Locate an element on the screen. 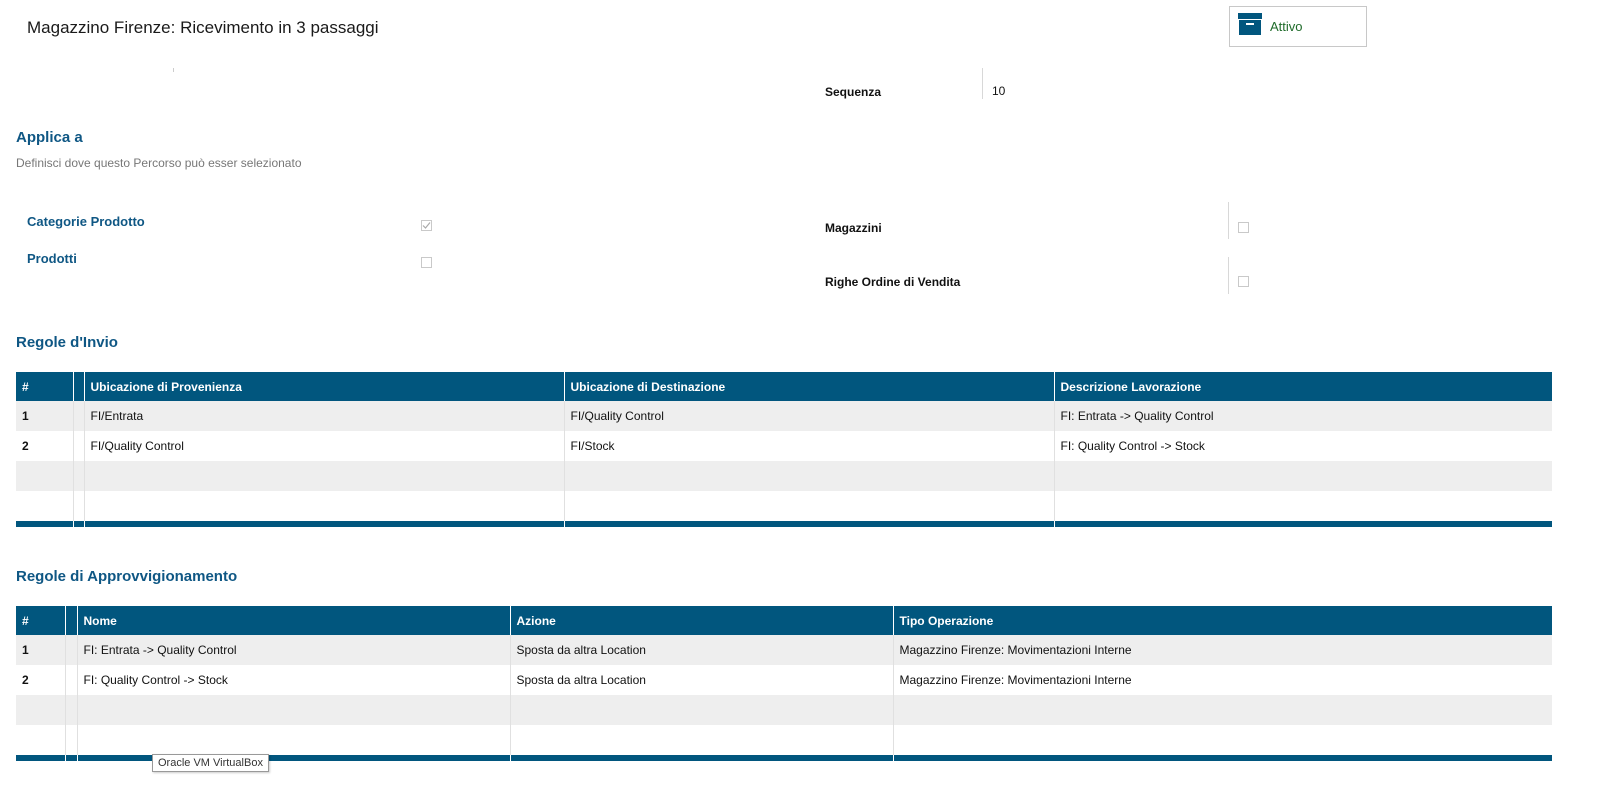 This screenshot has height=795, width=1621. checkmark-icon is located at coordinates (426, 225).